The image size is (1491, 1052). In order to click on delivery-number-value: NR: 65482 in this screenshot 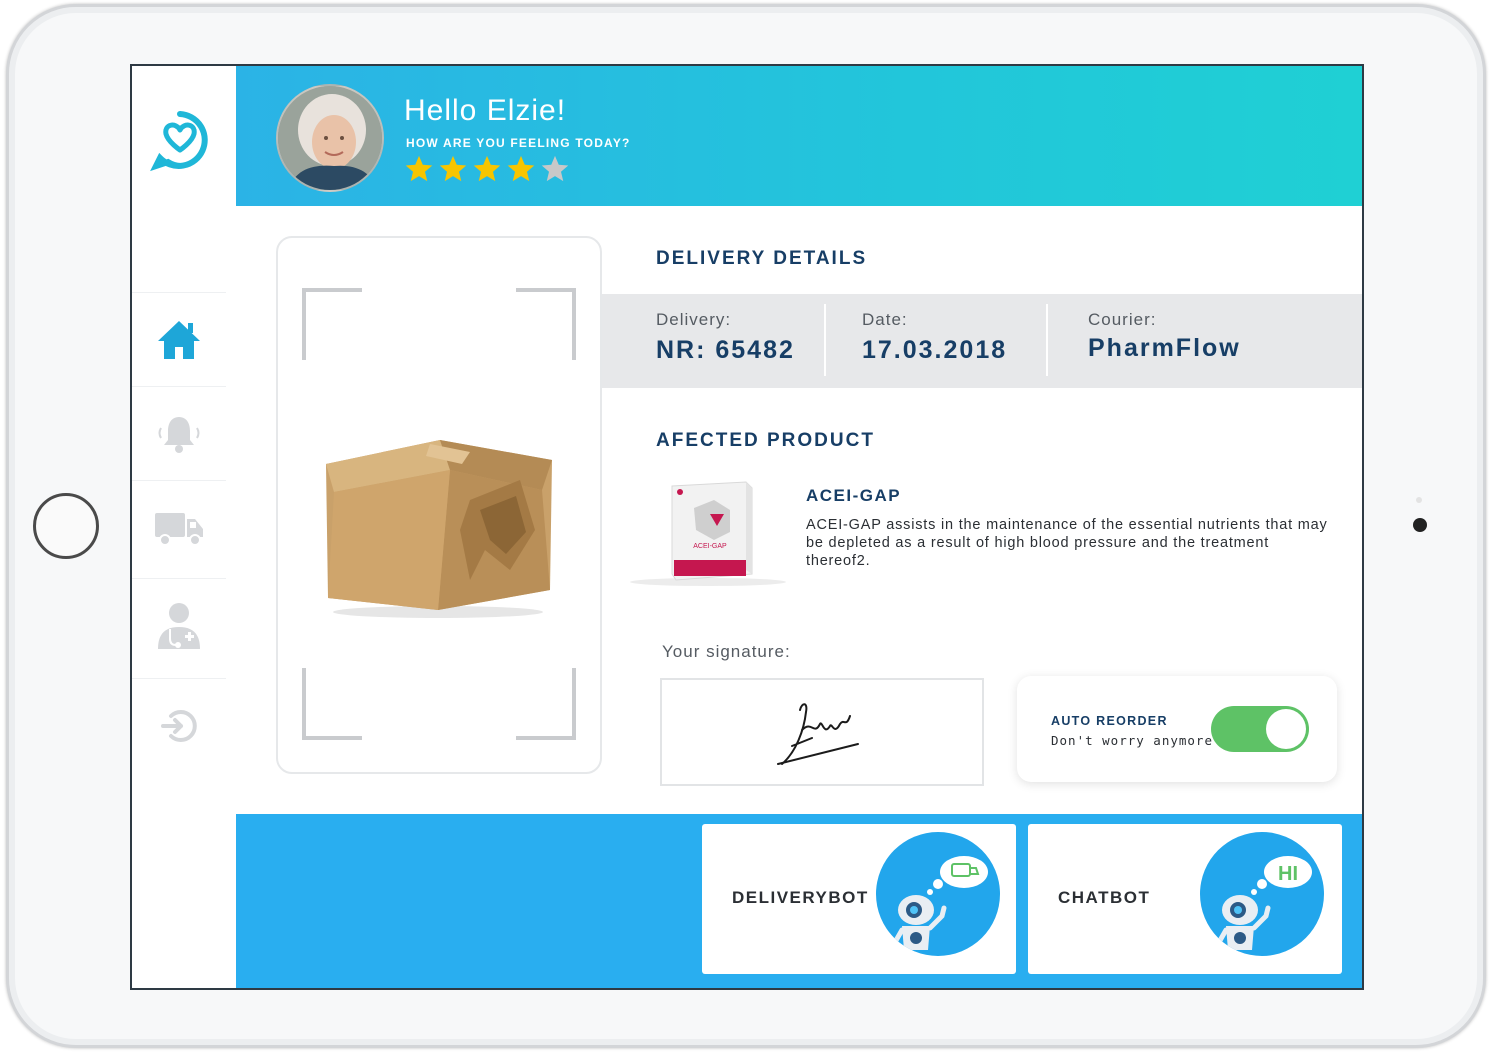, I will do `click(725, 350)`.